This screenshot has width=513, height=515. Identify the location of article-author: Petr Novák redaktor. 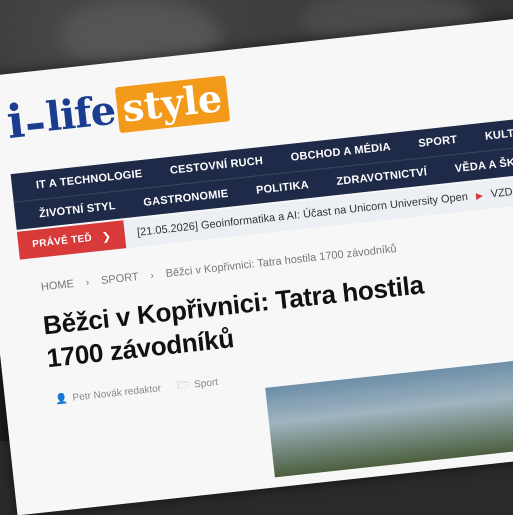
(117, 393).